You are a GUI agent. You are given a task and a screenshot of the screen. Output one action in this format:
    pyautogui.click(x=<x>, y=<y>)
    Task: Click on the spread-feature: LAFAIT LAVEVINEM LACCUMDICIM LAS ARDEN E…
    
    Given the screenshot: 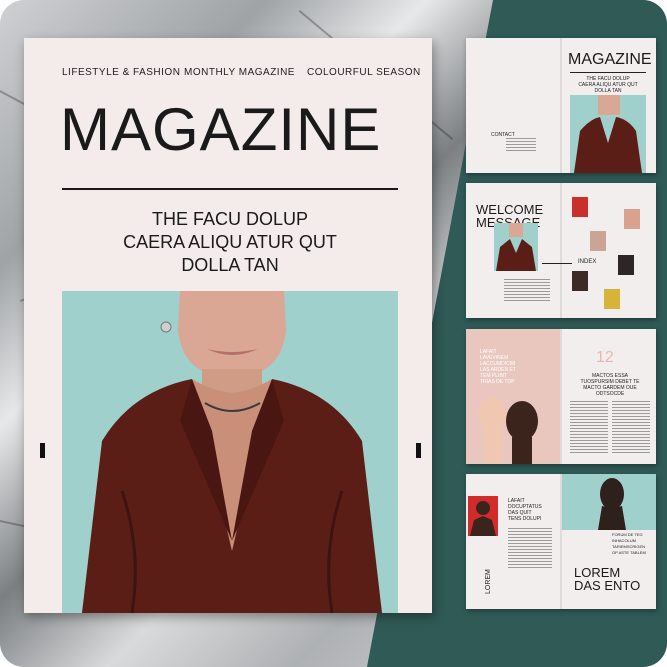 What is the action you would take?
    pyautogui.click(x=561, y=396)
    